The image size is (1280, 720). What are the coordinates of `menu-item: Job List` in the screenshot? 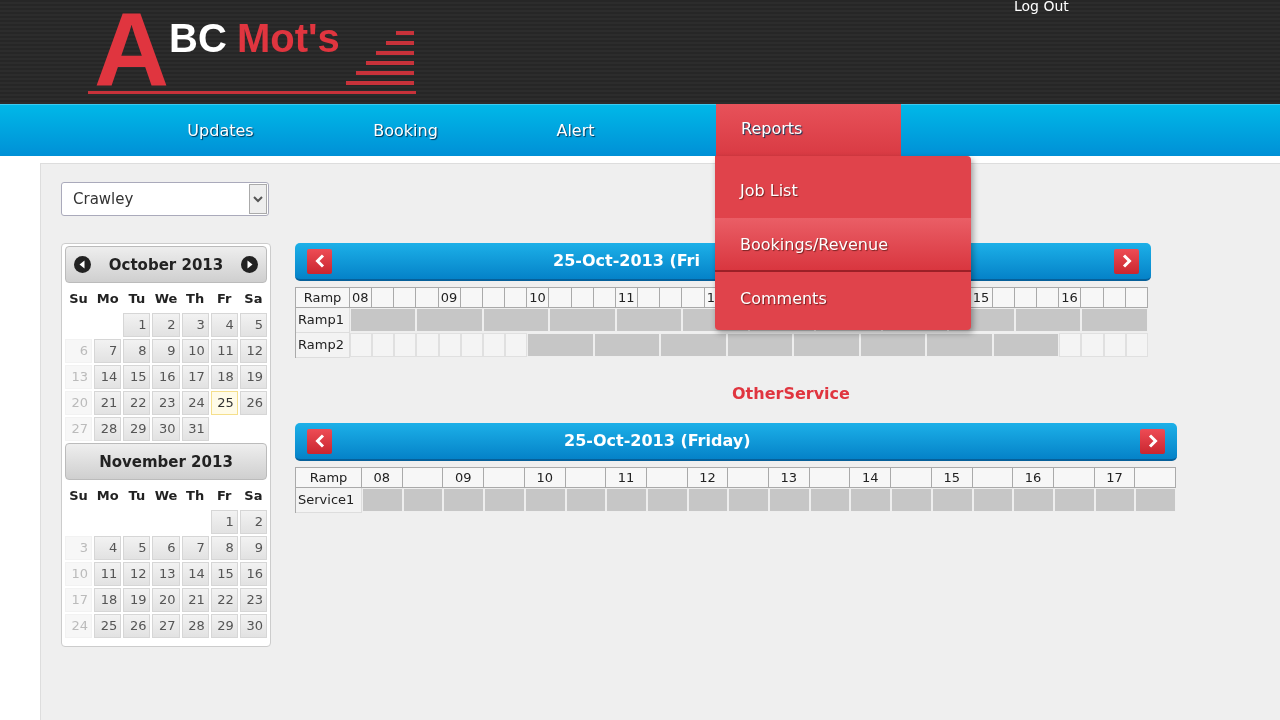 It's located at (843, 191).